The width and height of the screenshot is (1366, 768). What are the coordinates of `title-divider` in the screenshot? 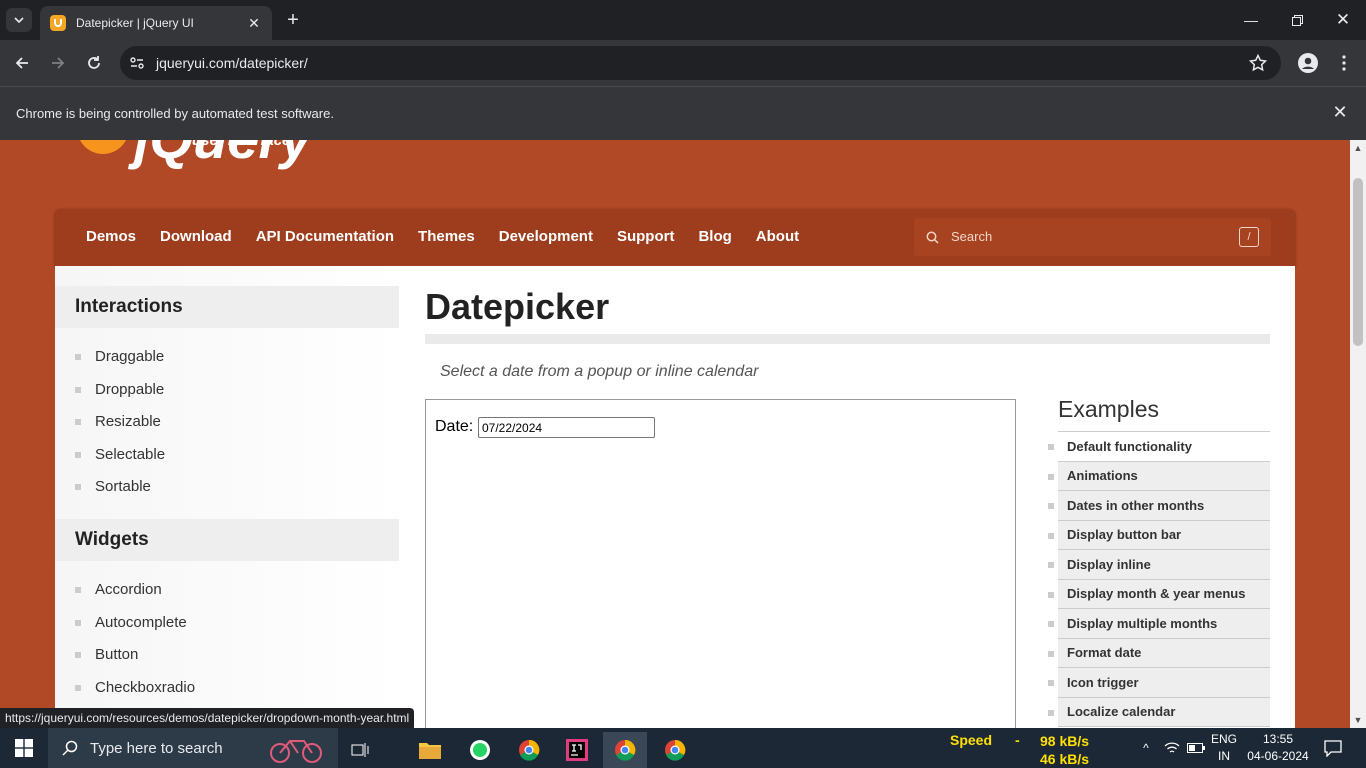 It's located at (847, 339).